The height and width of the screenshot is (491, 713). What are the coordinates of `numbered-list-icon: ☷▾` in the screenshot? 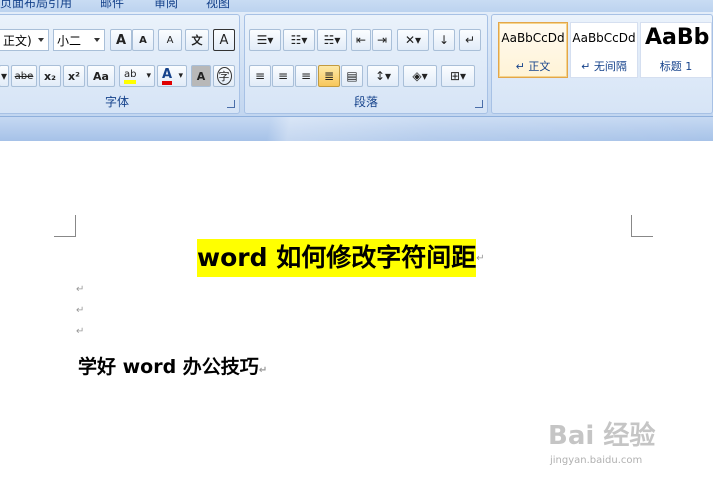 It's located at (299, 40).